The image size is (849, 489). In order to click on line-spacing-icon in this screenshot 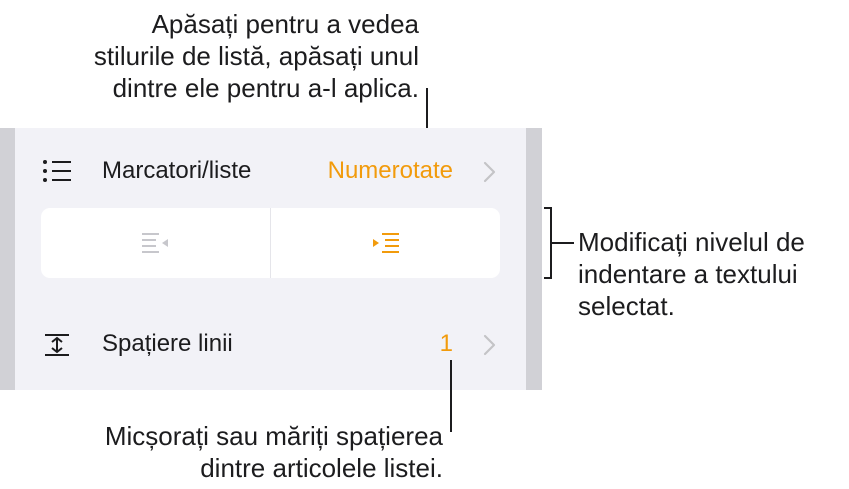, I will do `click(58, 345)`.